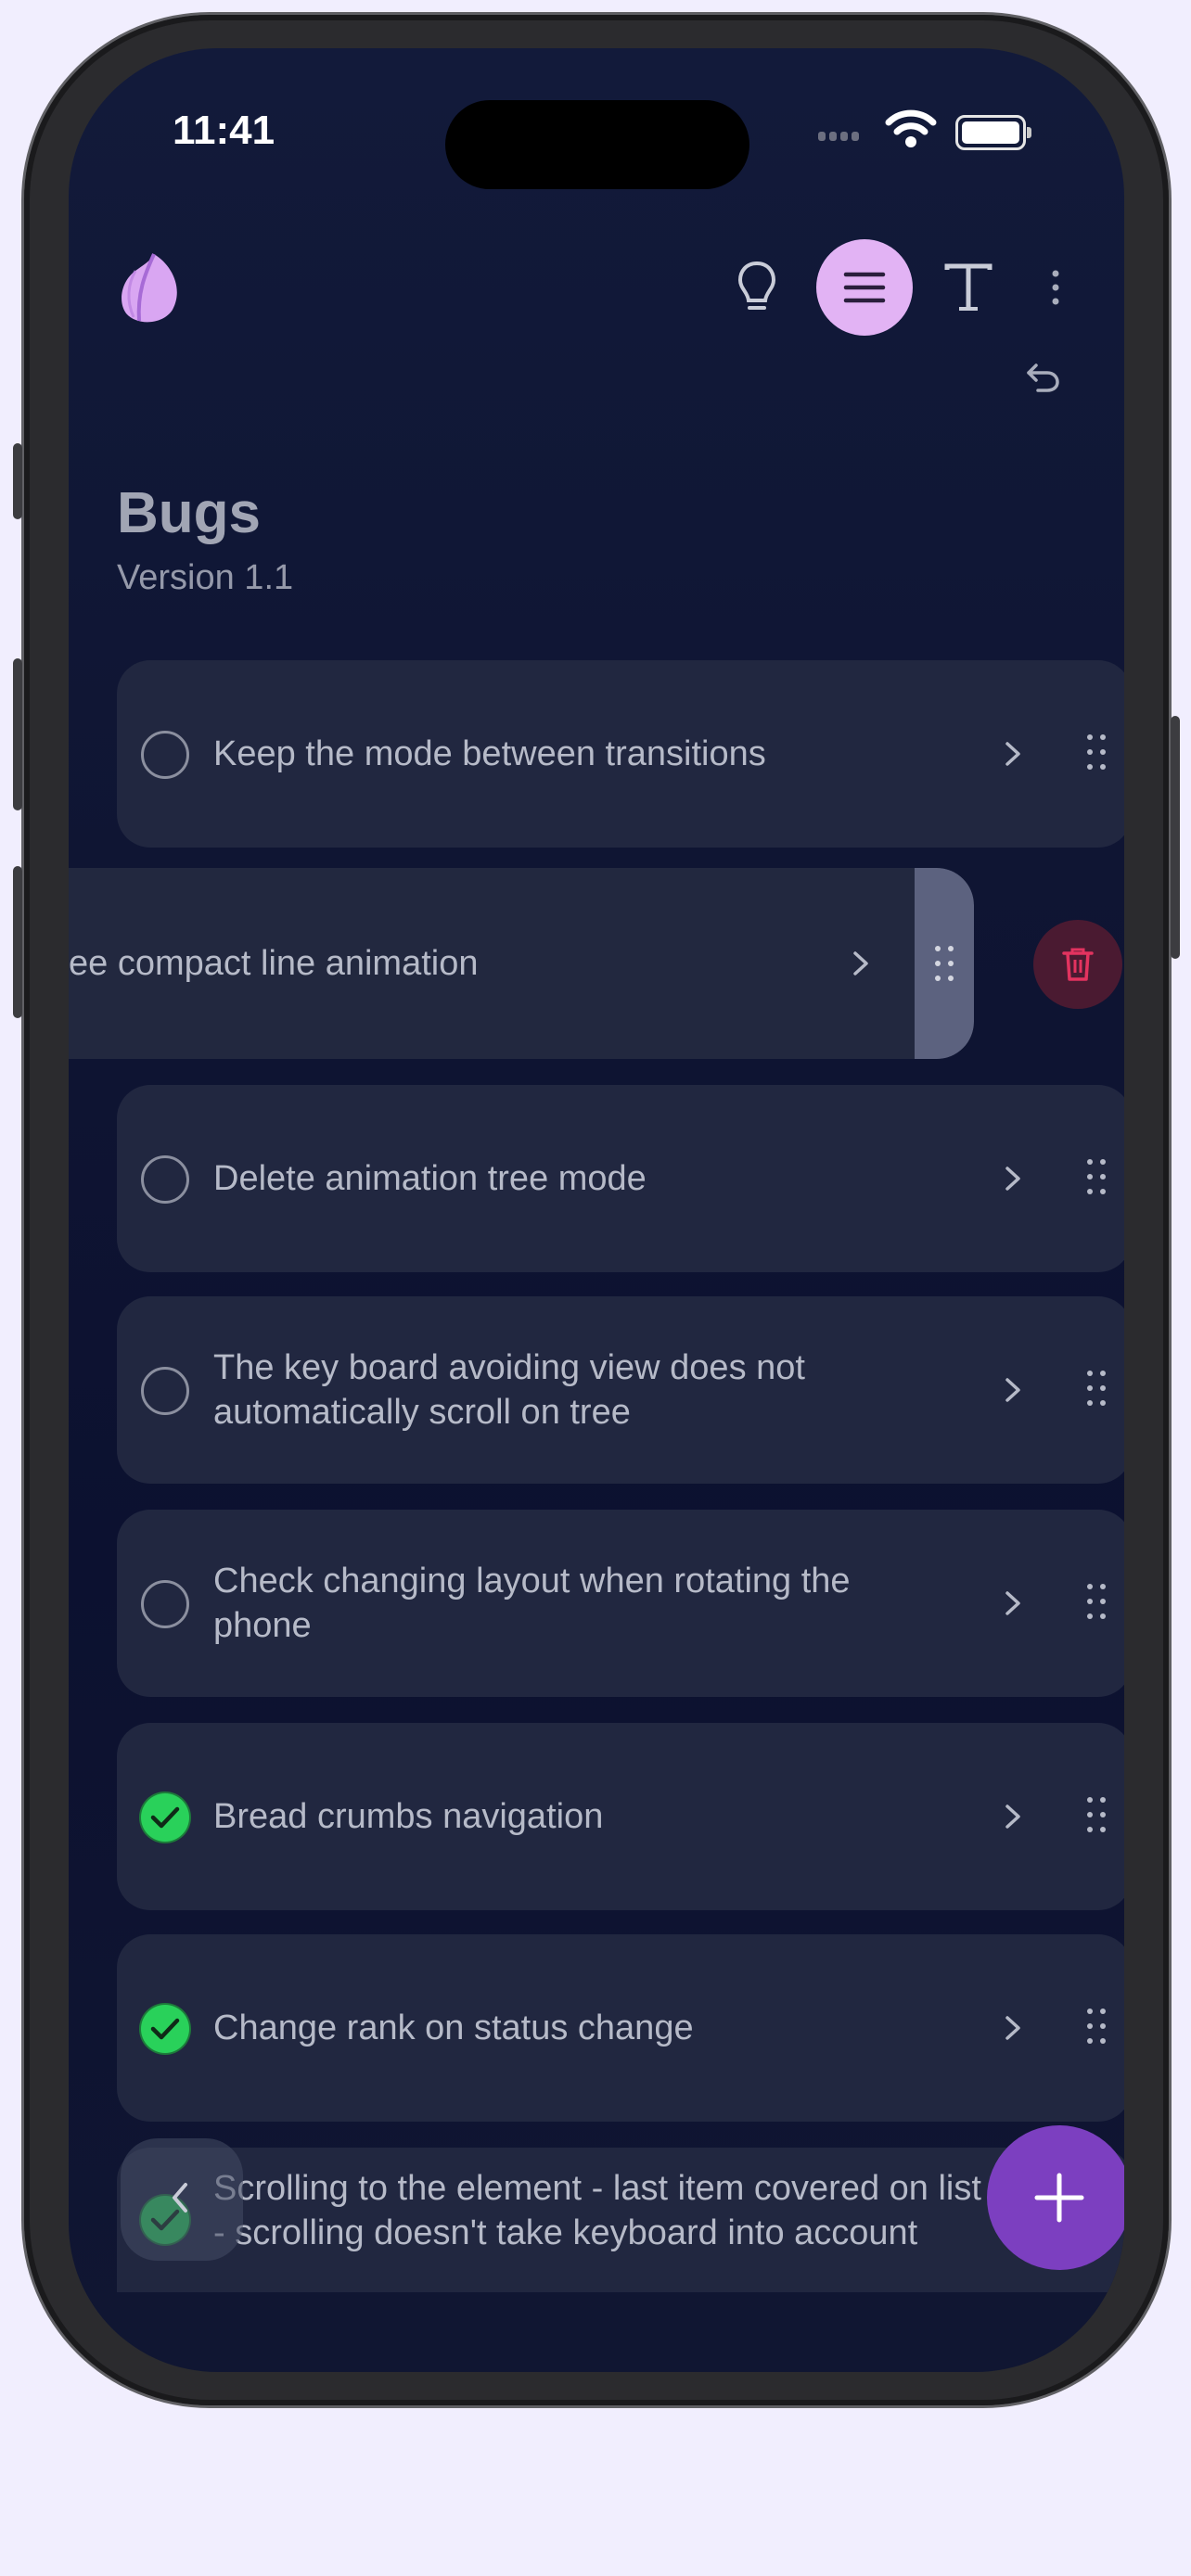  I want to click on task-row: Change rank on status change, so click(620, 2028).